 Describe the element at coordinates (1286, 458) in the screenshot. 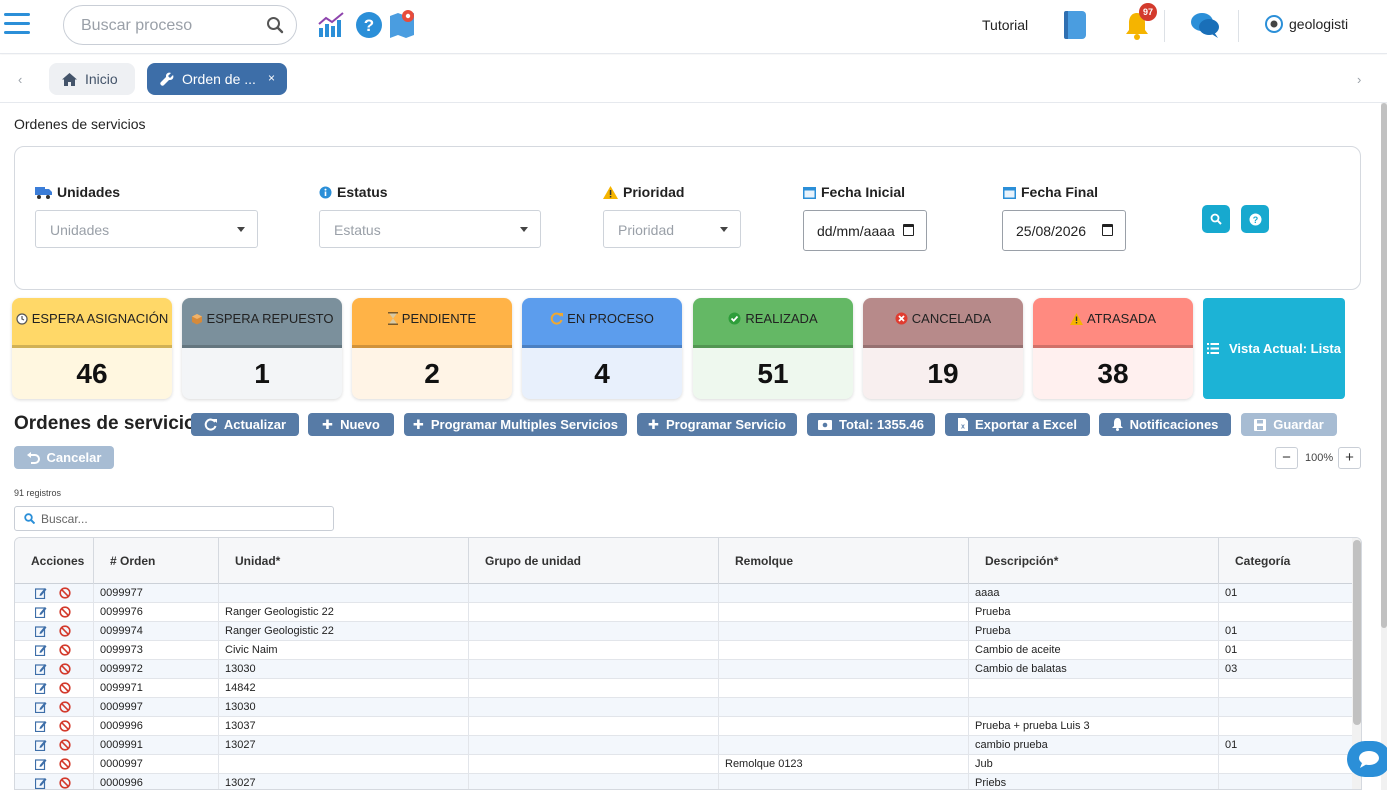

I see `zoom-out-button: −` at that location.